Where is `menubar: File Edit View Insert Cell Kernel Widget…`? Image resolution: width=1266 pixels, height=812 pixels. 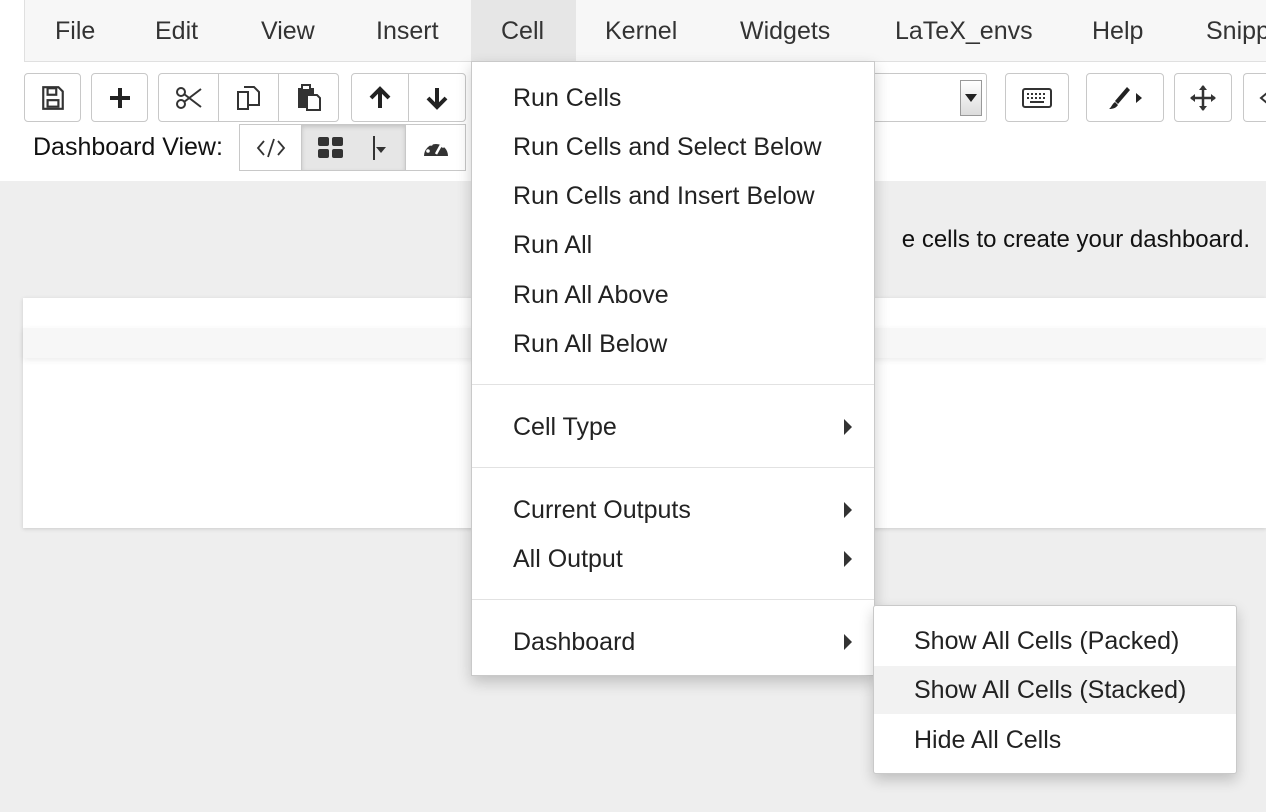 menubar: File Edit View Insert Cell Kernel Widget… is located at coordinates (645, 31).